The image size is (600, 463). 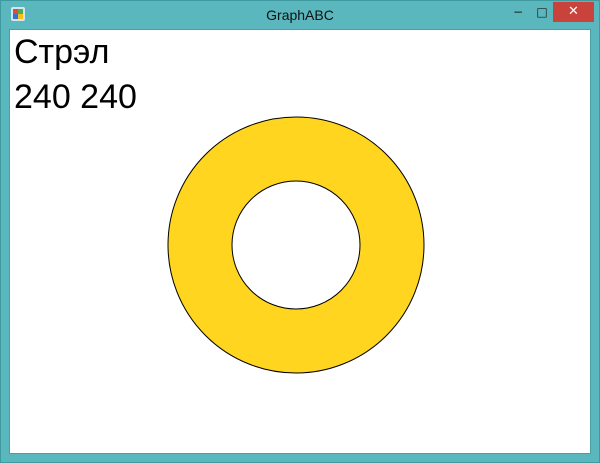 I want to click on title-bar: GraphABC − □ ✕, so click(x=300, y=15).